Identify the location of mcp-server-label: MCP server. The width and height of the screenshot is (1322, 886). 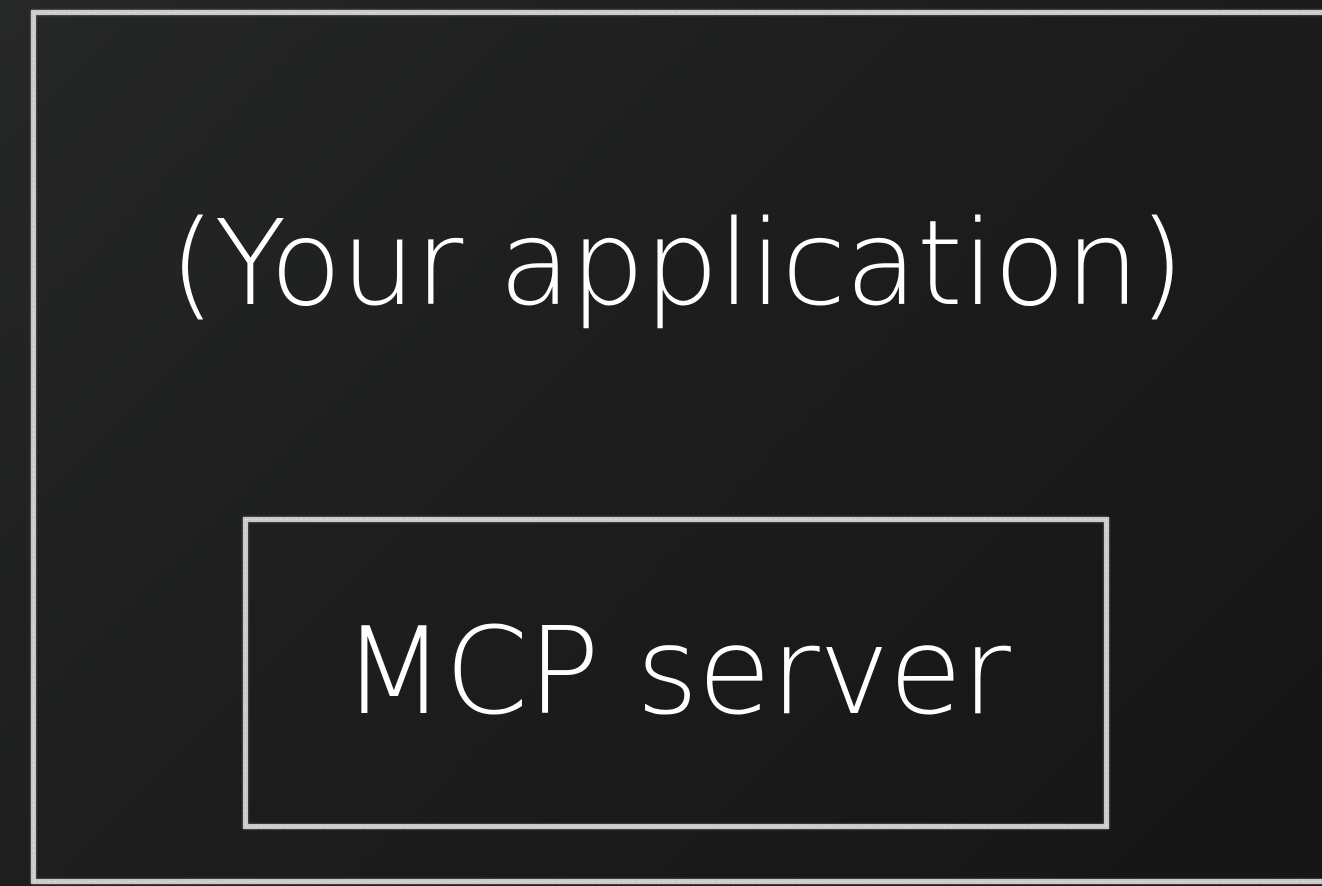
(676, 672).